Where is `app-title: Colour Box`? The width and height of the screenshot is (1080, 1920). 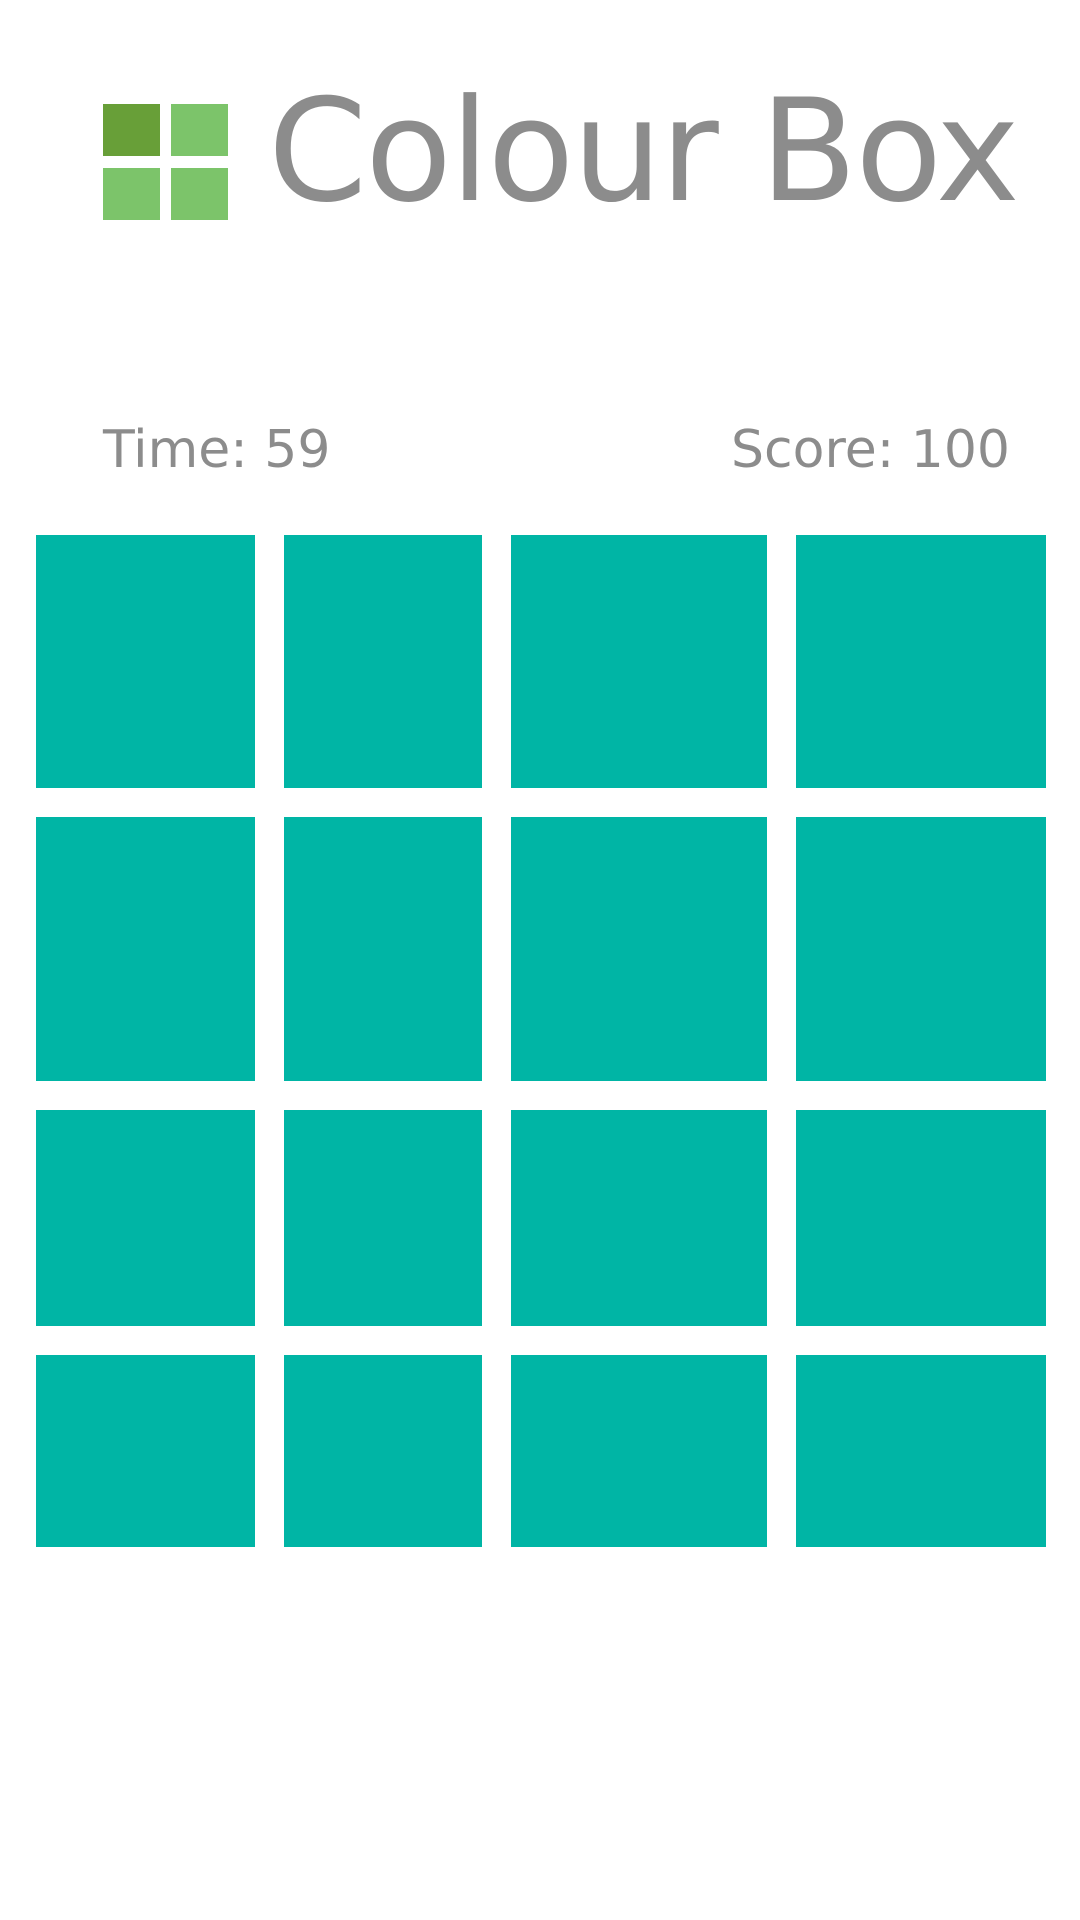
app-title: Colour Box is located at coordinates (644, 151).